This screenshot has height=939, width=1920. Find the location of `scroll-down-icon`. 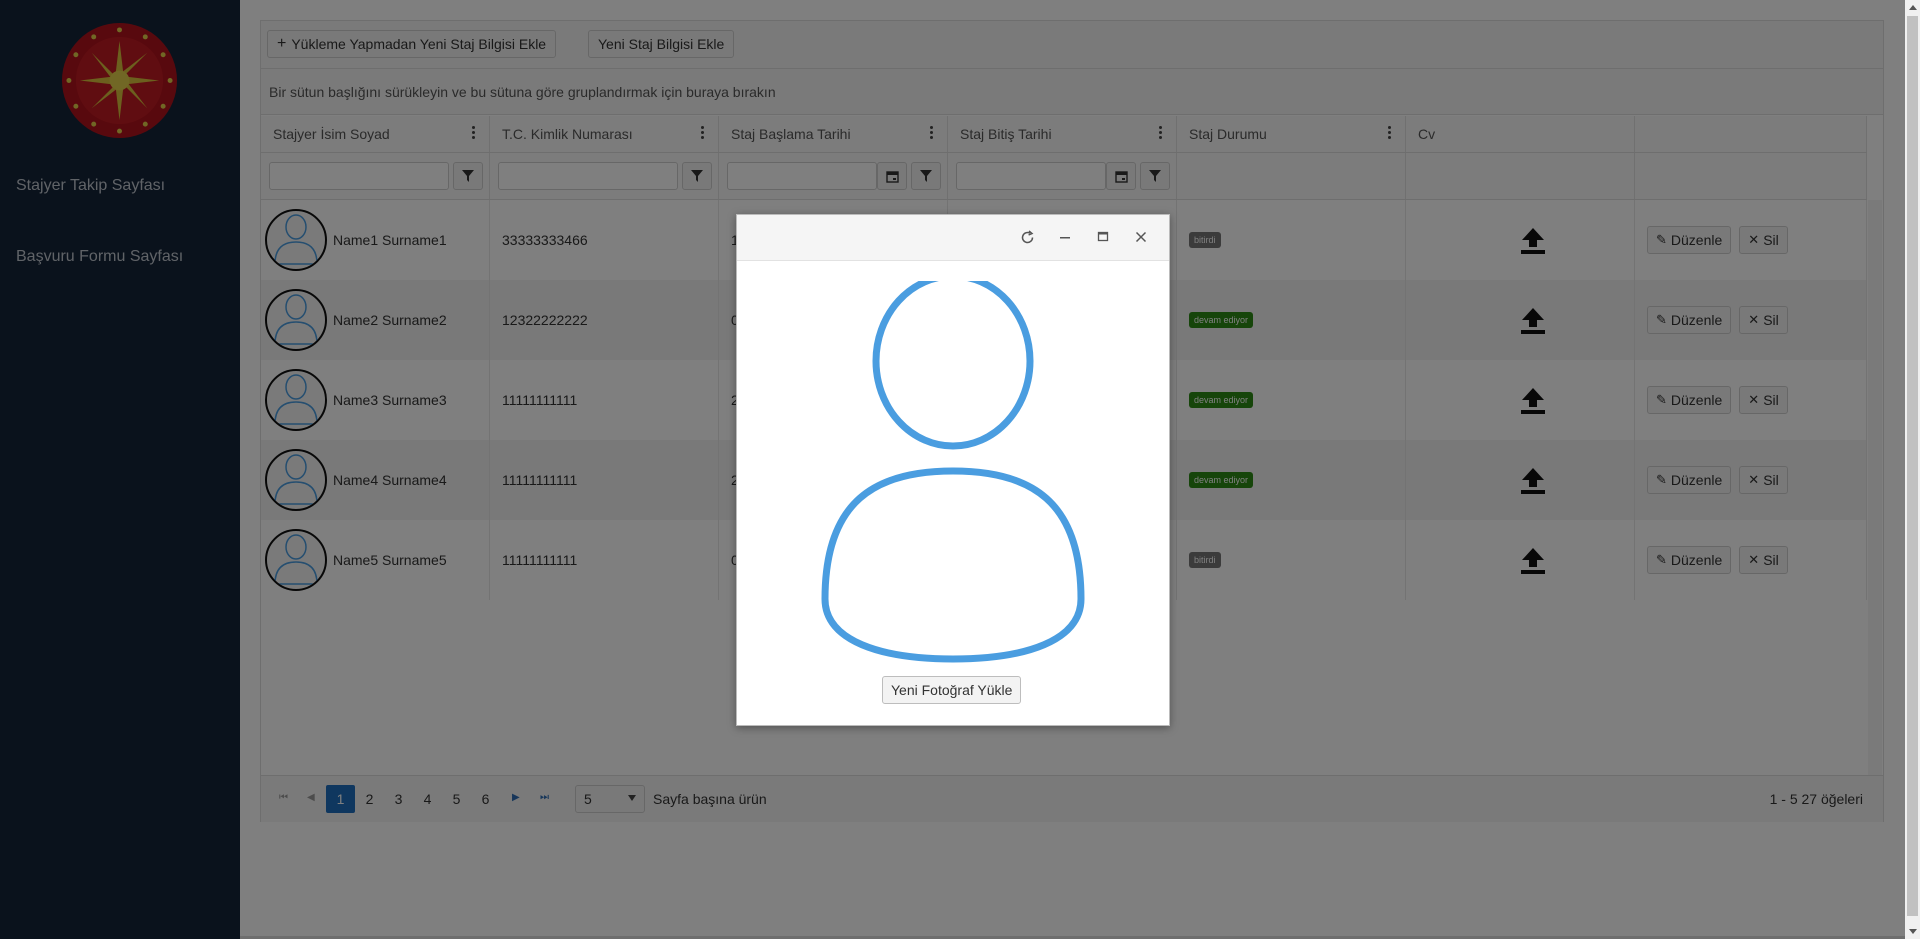

scroll-down-icon is located at coordinates (1913, 931).